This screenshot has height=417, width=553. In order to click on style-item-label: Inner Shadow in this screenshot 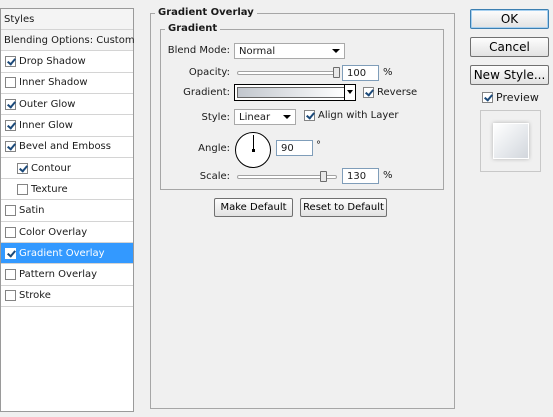, I will do `click(53, 83)`.